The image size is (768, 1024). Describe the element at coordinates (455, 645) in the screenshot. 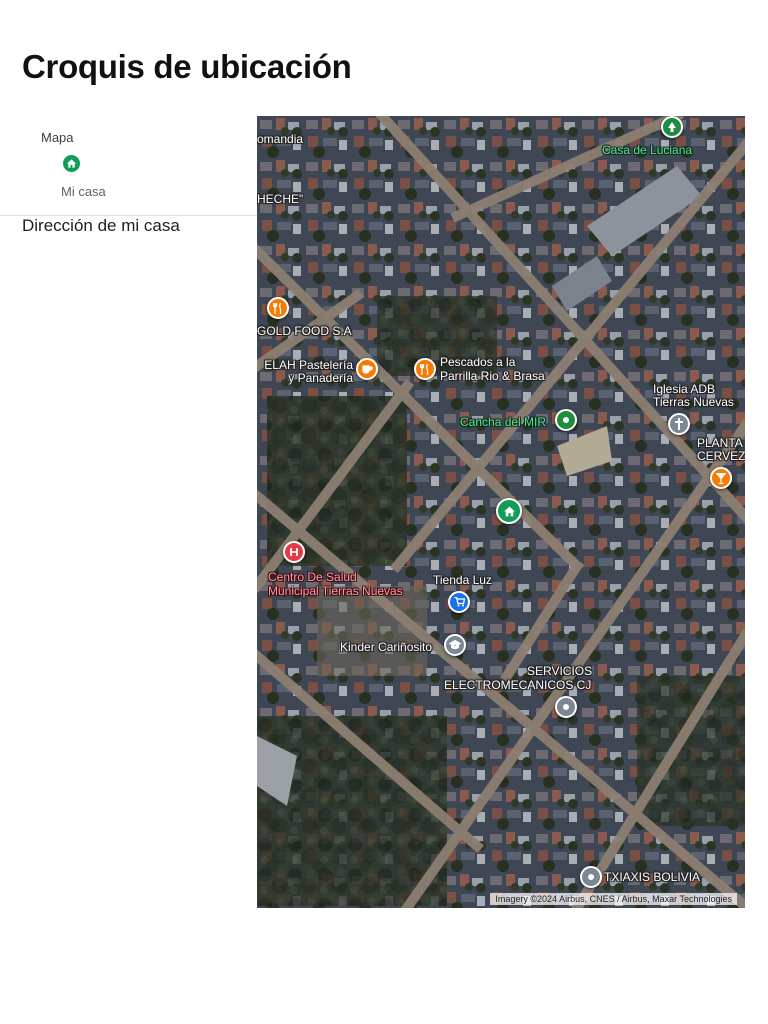

I see `school-icon` at that location.